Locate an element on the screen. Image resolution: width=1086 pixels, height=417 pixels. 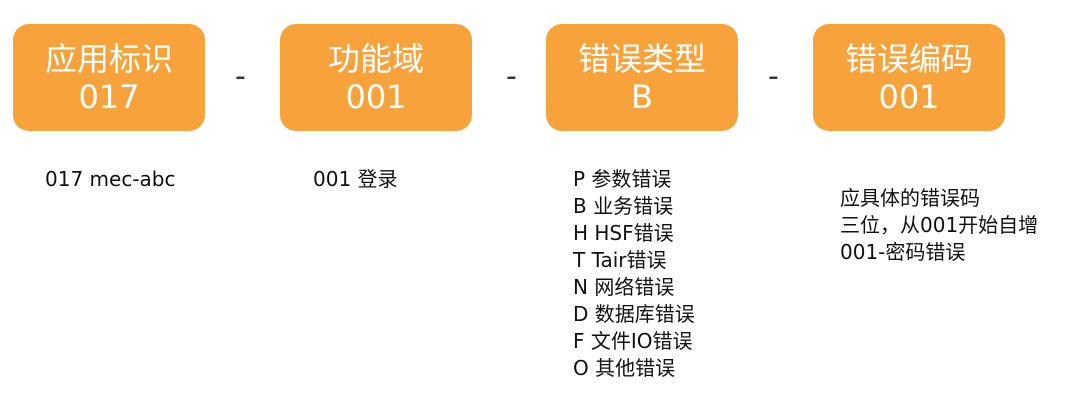
error-code-box-function-domain: 功能域 001 is located at coordinates (376, 77).